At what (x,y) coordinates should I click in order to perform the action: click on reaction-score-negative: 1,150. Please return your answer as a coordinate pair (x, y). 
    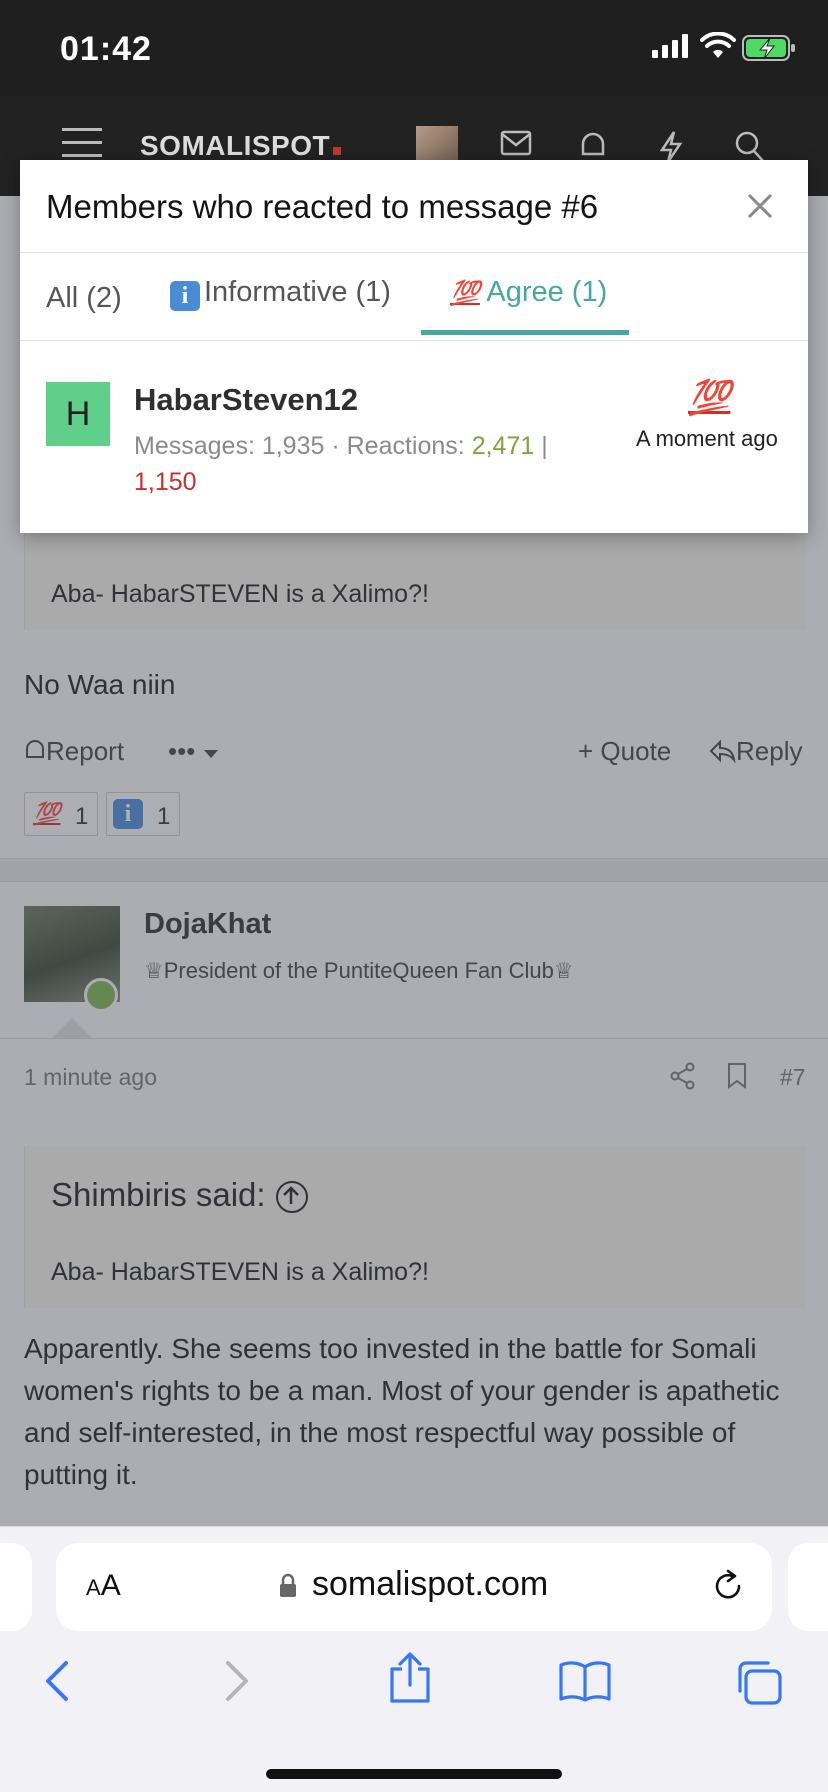
    Looking at the image, I should click on (165, 482).